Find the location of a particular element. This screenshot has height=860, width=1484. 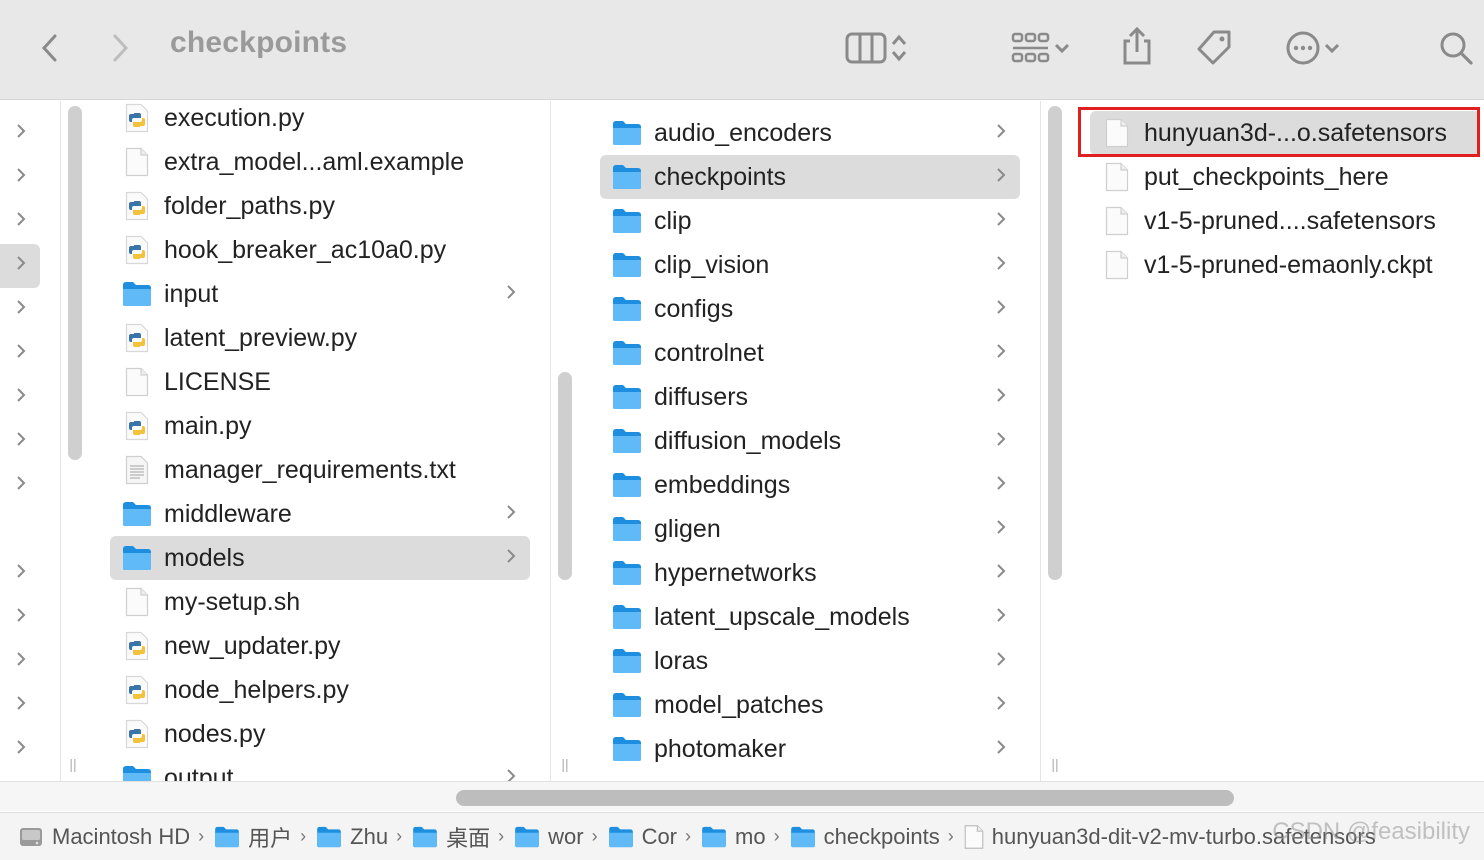

folder-item: middleware is located at coordinates (320, 514).